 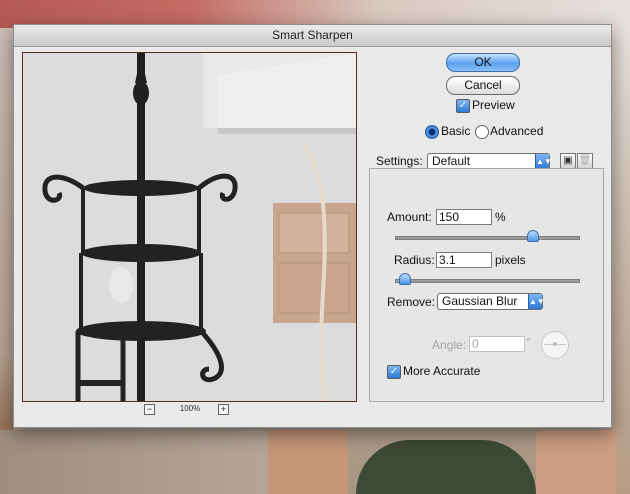 I want to click on angle-dial, so click(x=555, y=345).